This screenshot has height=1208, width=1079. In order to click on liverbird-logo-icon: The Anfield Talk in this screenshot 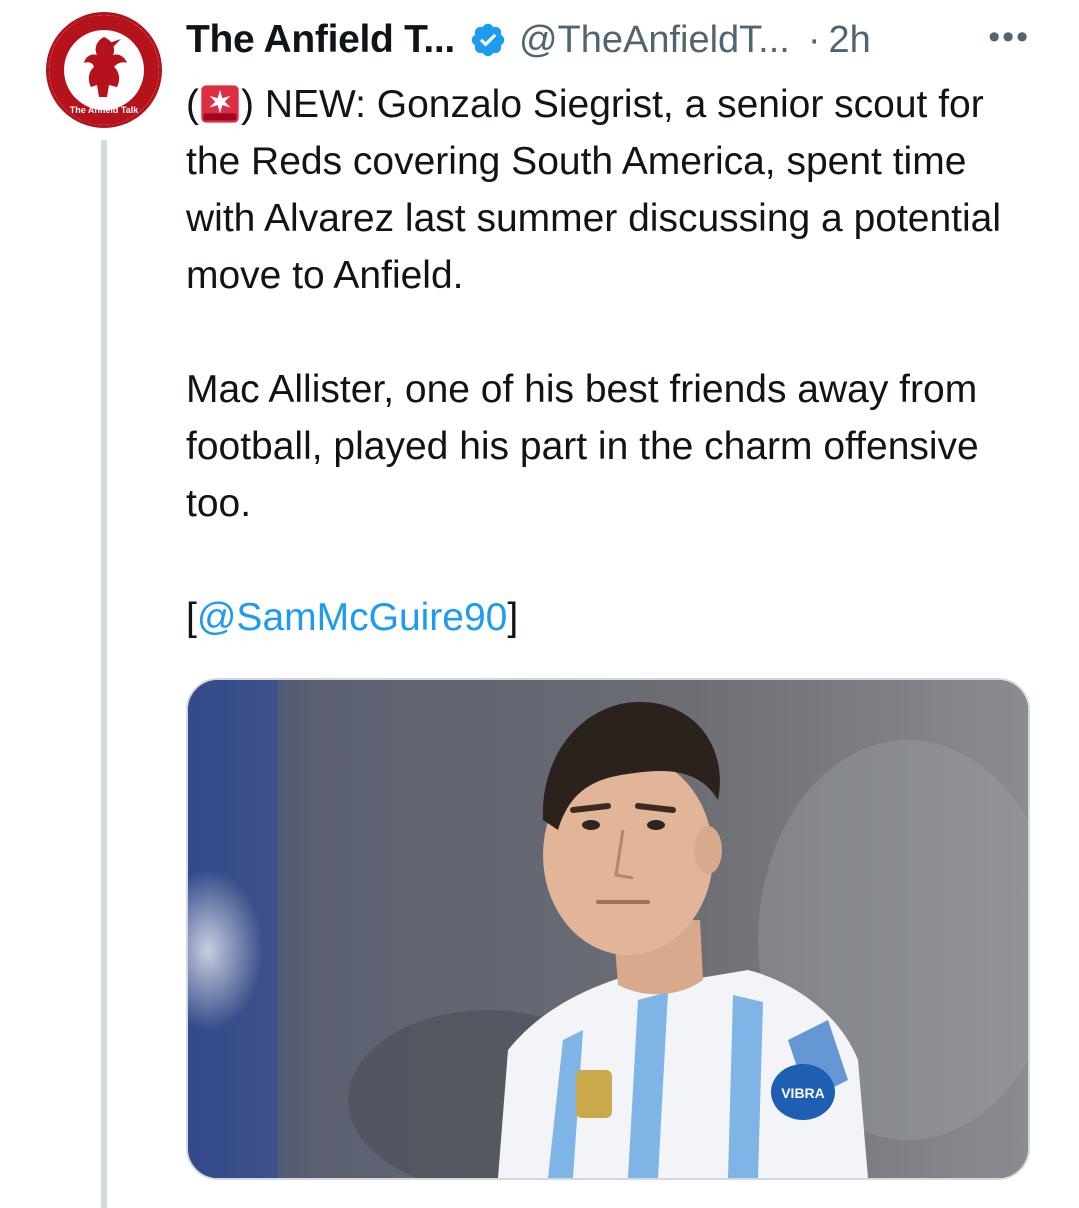, I will do `click(104, 70)`.